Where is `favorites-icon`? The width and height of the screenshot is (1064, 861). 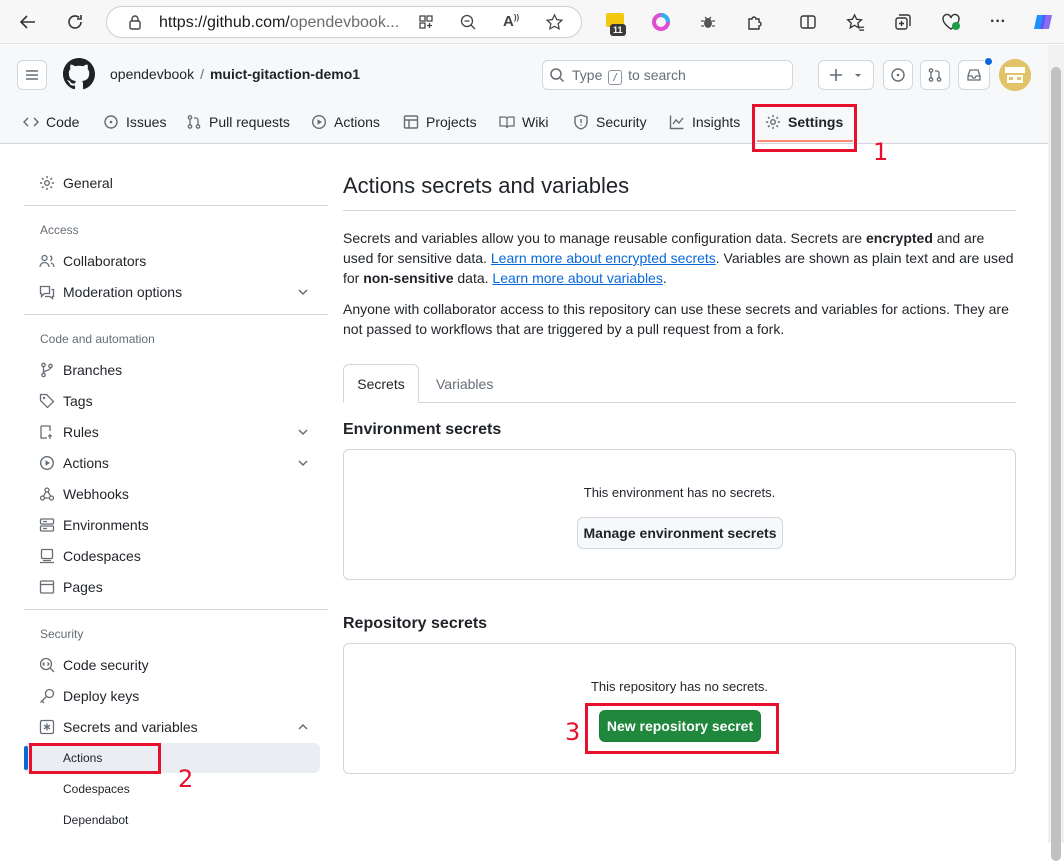 favorites-icon is located at coordinates (855, 22).